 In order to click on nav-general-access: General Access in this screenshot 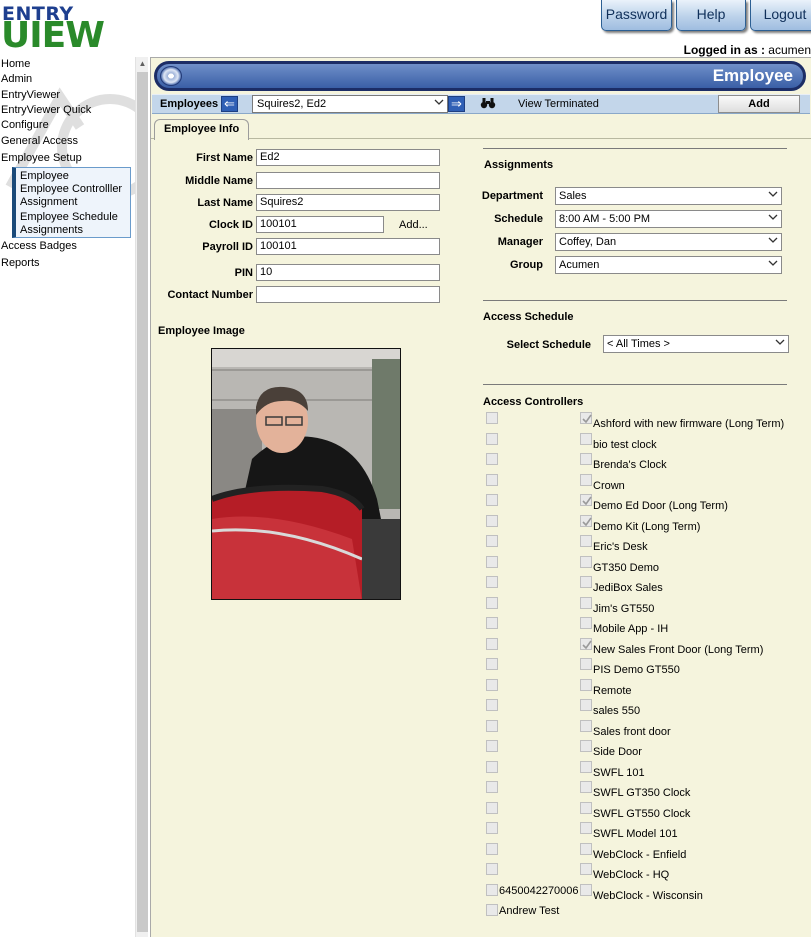, I will do `click(39, 141)`.